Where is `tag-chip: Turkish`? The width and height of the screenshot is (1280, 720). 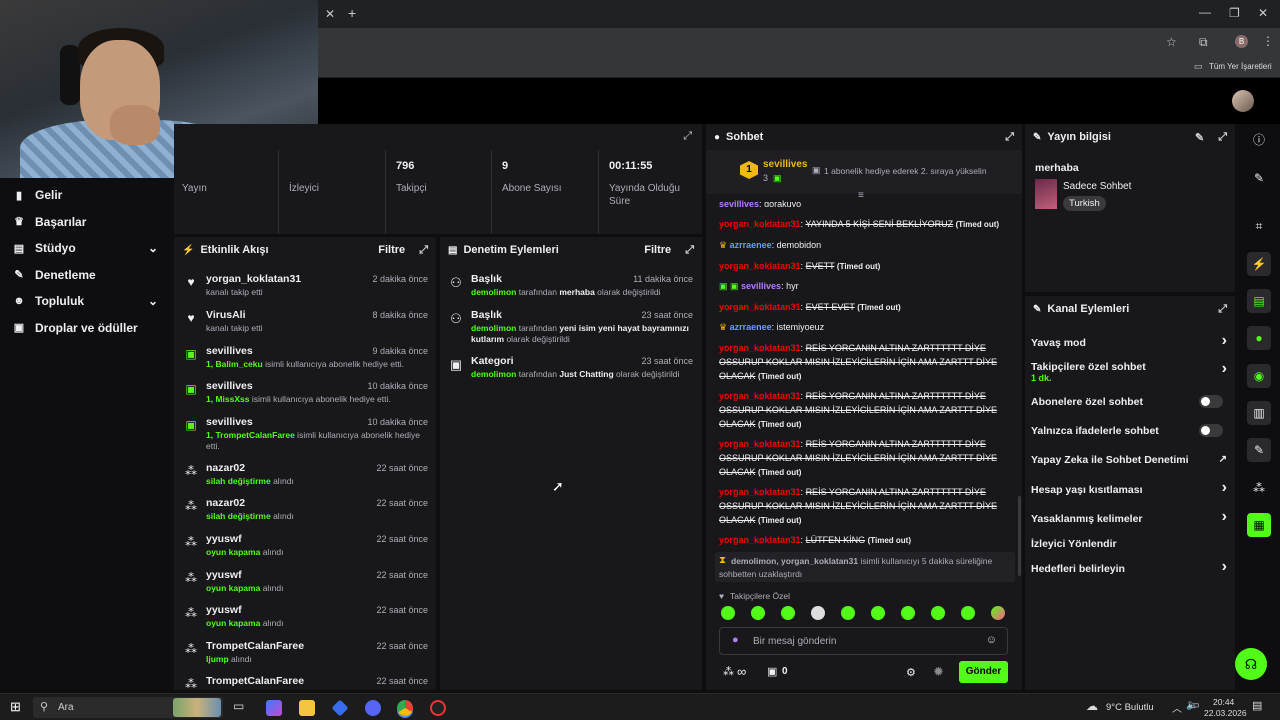
tag-chip: Turkish is located at coordinates (1084, 203).